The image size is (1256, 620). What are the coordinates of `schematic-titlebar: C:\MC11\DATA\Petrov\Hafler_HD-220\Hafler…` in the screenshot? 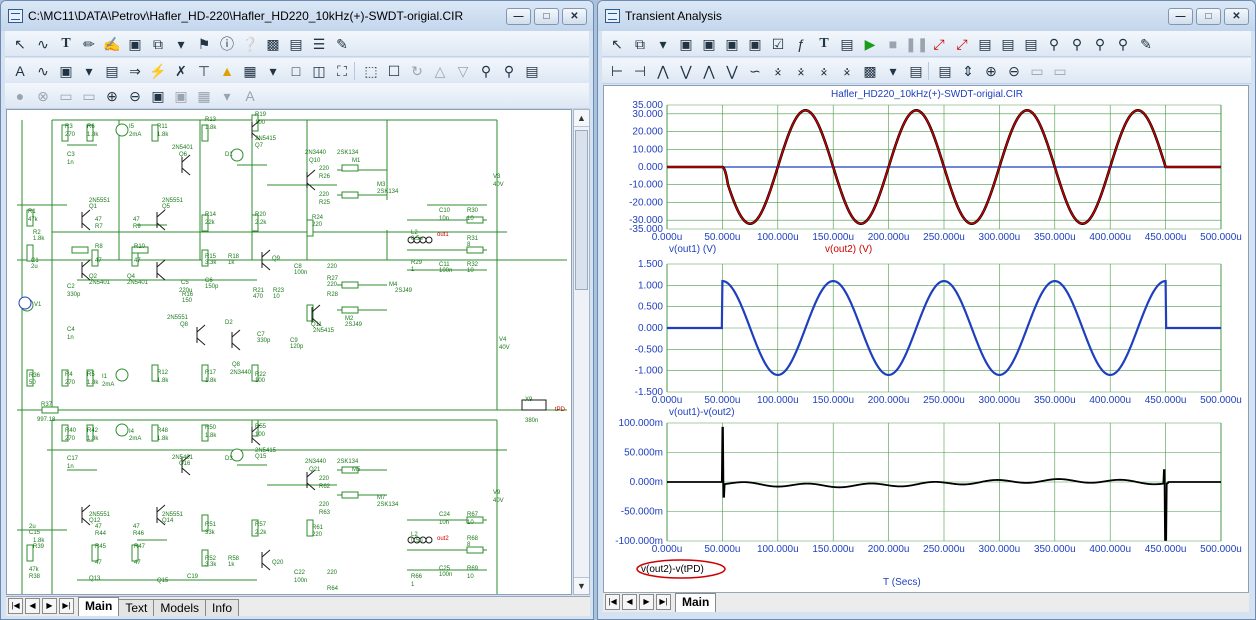 It's located at (297, 16).